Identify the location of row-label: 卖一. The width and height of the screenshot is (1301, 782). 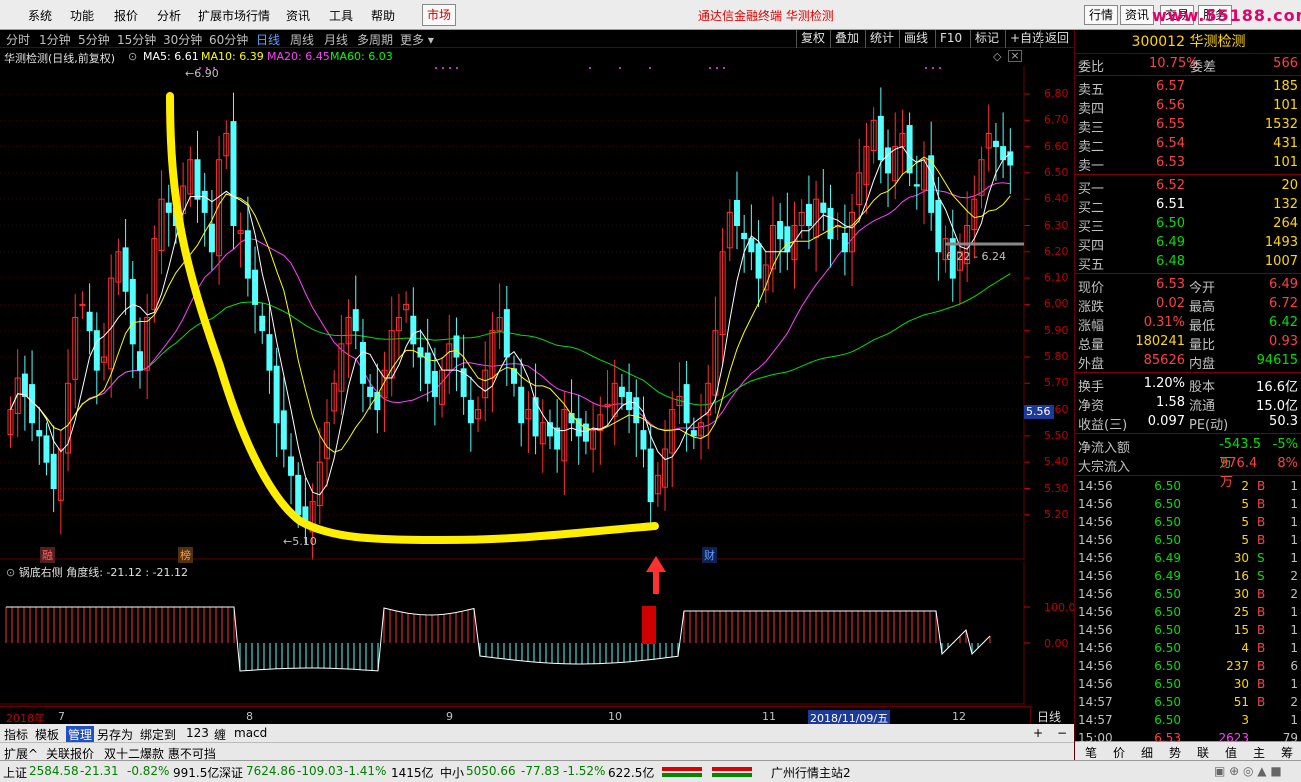
(1091, 166).